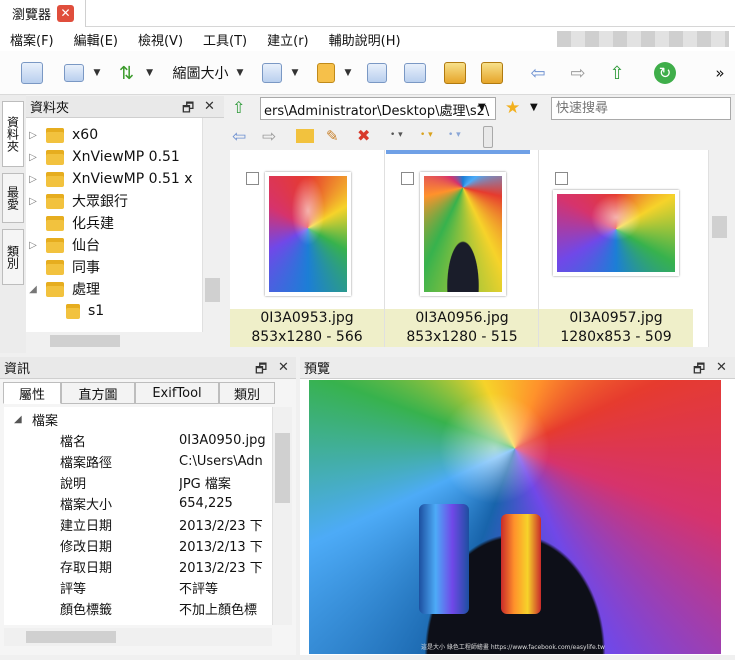  I want to click on preview-pillar, so click(521, 564).